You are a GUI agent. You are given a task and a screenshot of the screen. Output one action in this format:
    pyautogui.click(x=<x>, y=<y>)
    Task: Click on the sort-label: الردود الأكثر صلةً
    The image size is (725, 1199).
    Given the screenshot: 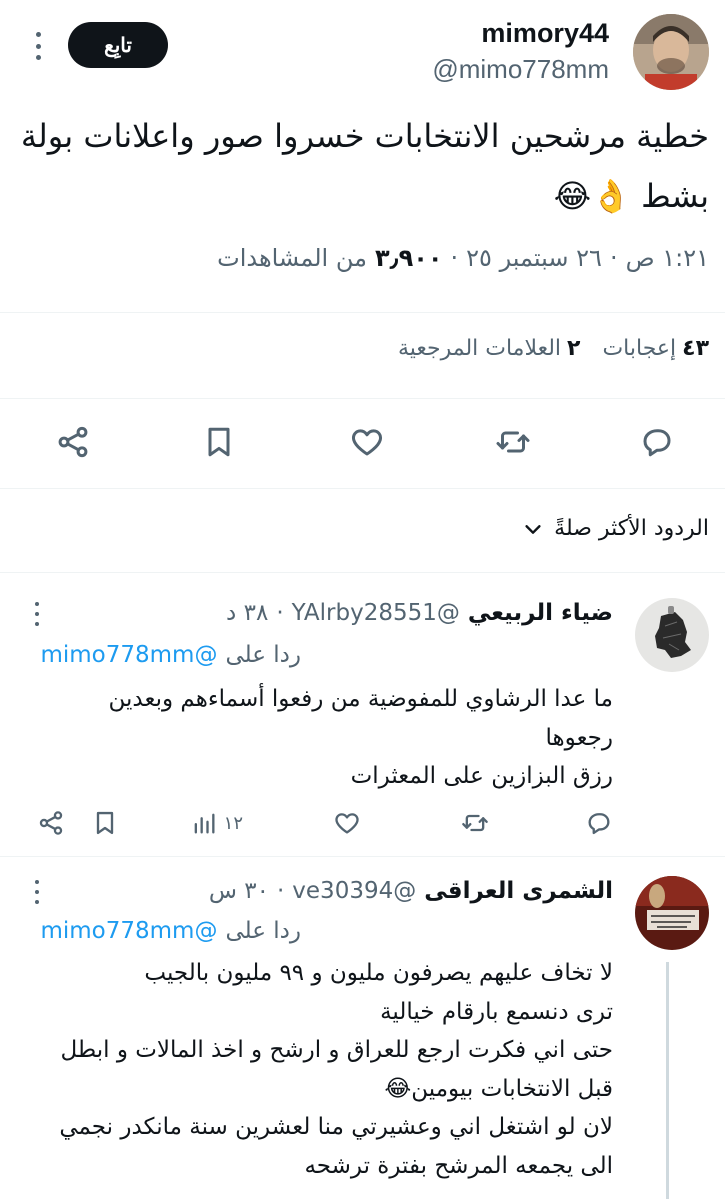 What is the action you would take?
    pyautogui.click(x=631, y=528)
    